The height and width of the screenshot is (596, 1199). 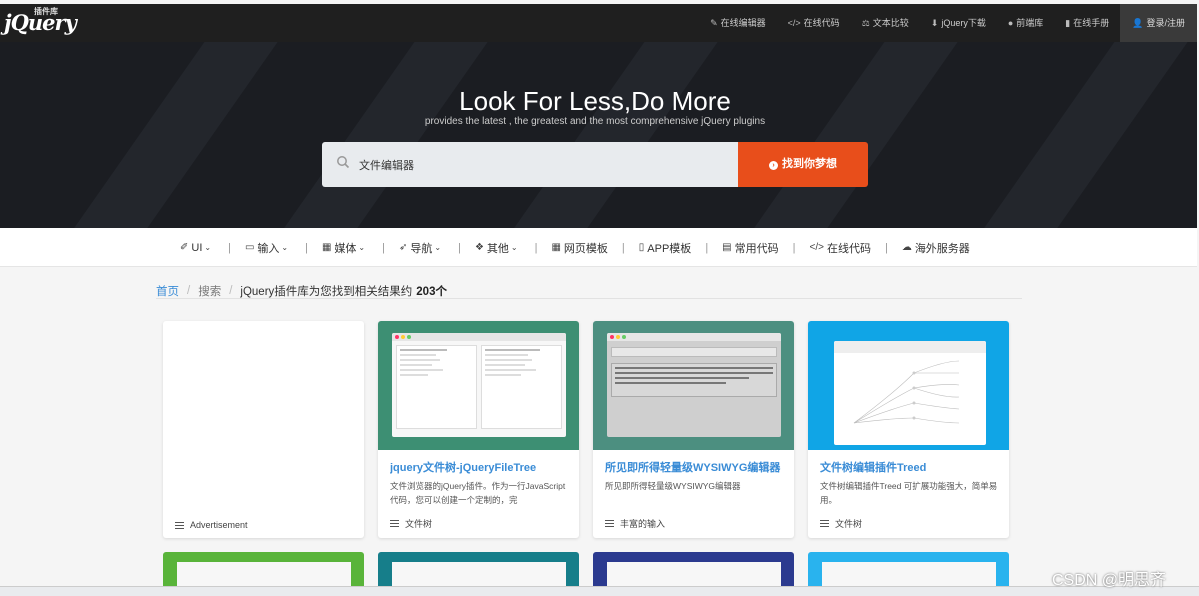 I want to click on result-count: 203个, so click(x=431, y=292).